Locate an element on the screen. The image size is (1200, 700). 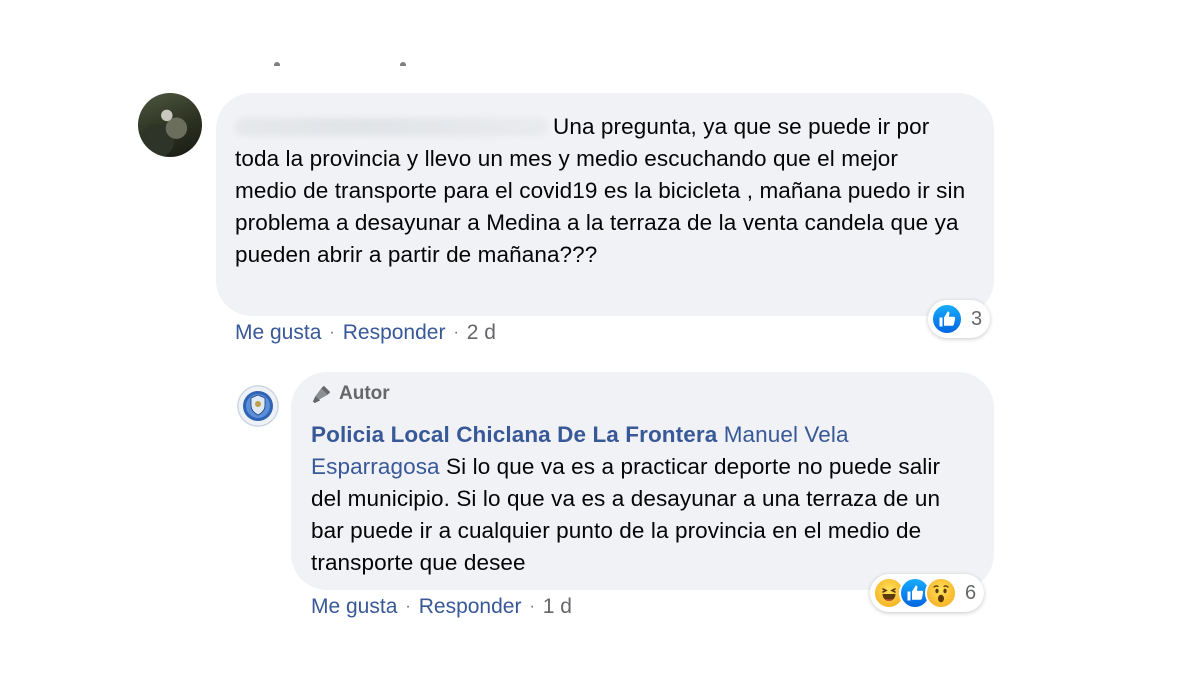
reply-actions: Me gusta · Responder · 1 d is located at coordinates (441, 607).